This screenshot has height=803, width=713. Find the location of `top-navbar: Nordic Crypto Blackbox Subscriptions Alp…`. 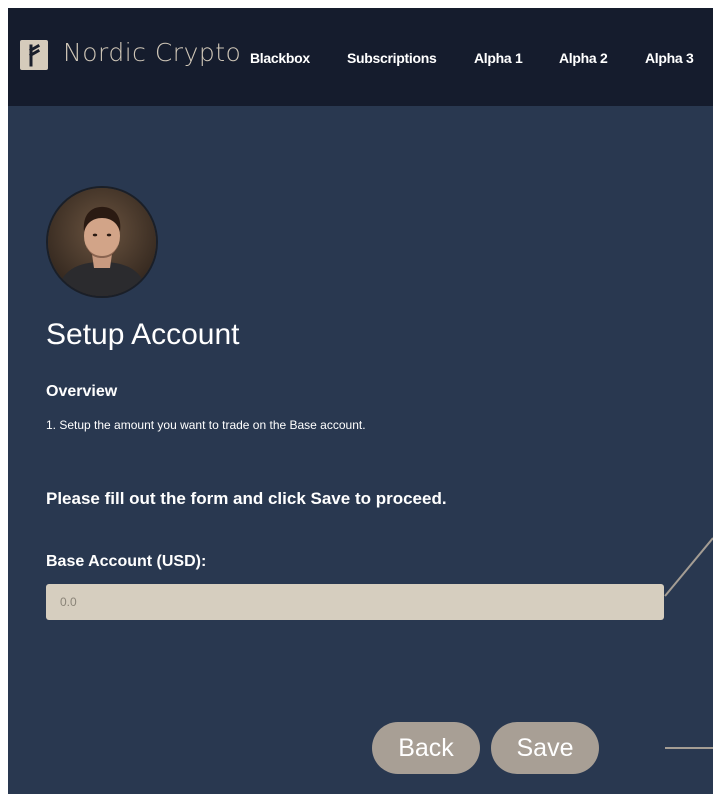

top-navbar: Nordic Crypto Blackbox Subscriptions Alp… is located at coordinates (360, 57).